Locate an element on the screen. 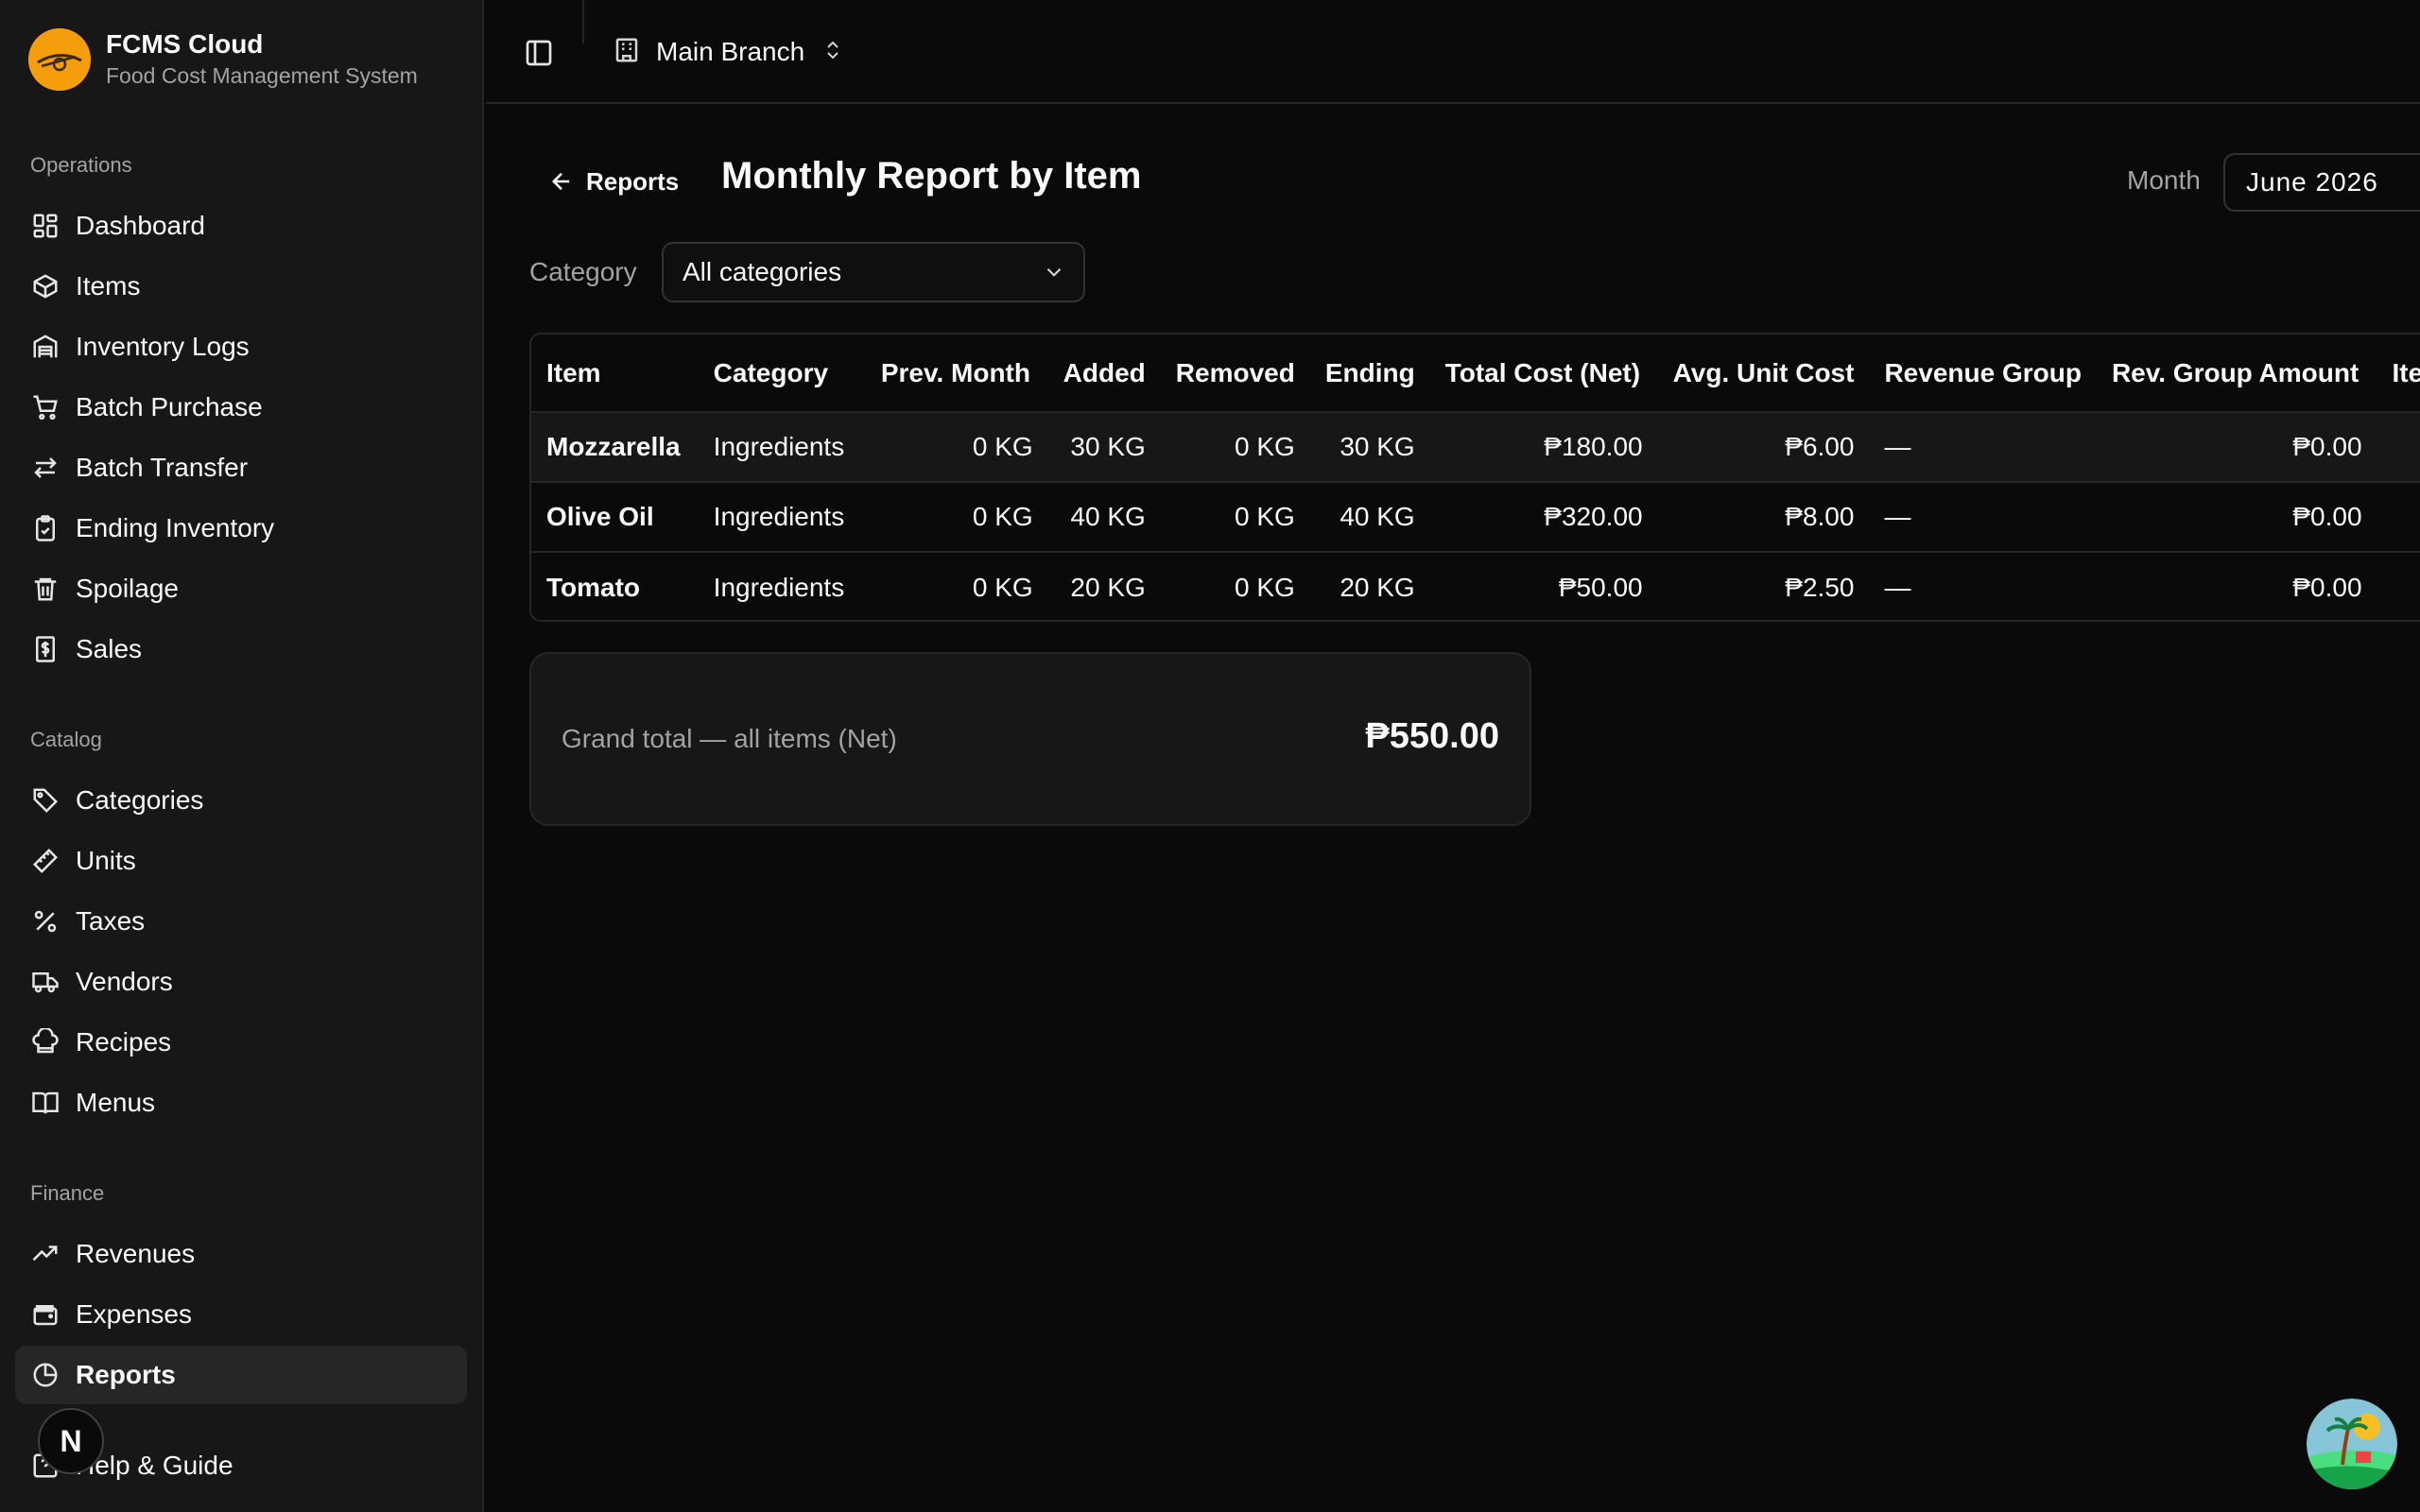 This screenshot has width=2420, height=1512. sidebar-item-label: Items is located at coordinates (108, 286).